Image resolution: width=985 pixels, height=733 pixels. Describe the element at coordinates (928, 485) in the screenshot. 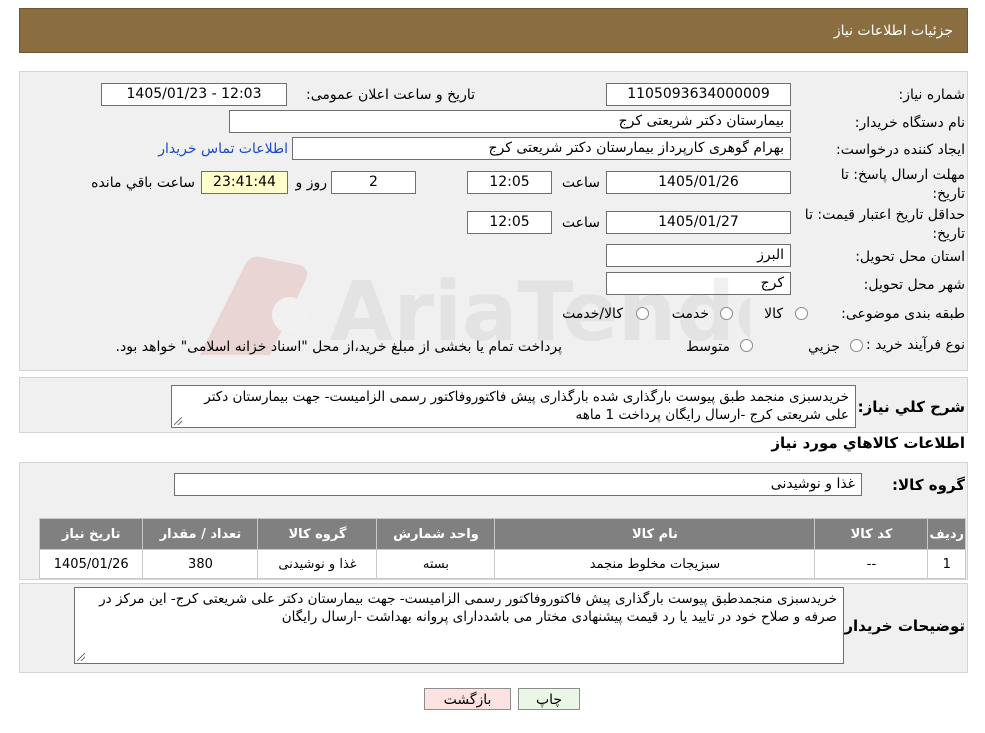

I see `goods-group-label: گروه کالا:` at that location.